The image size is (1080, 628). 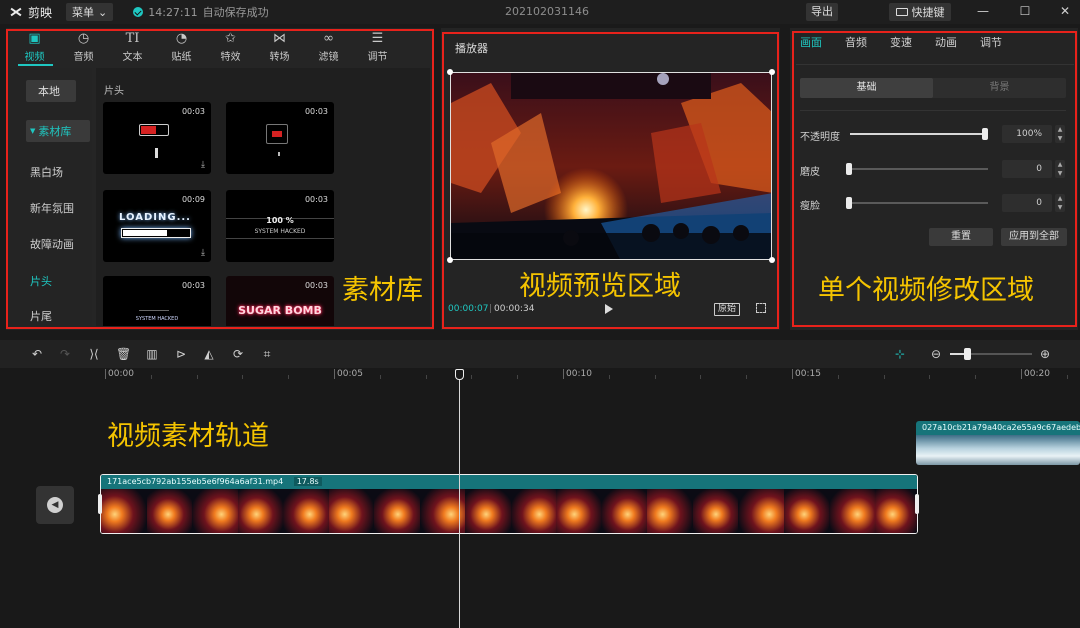 I want to click on minimize-icon: —, so click(x=983, y=11).